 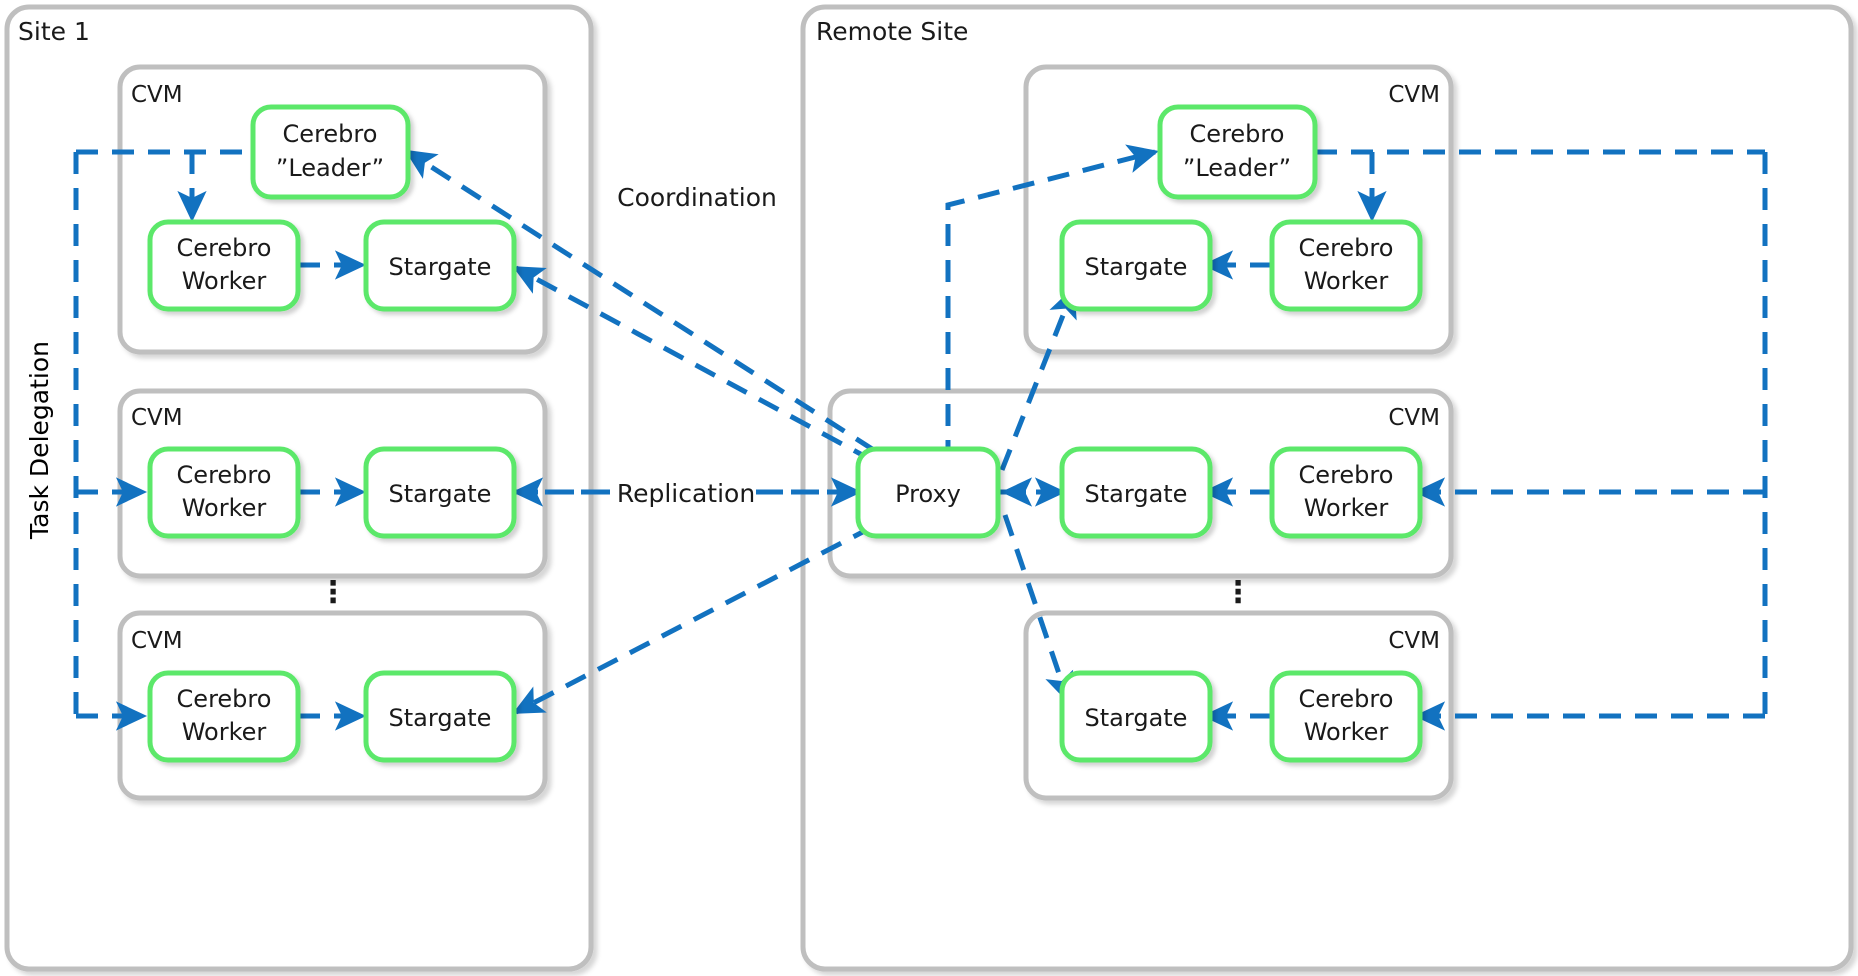 What do you see at coordinates (224, 492) in the screenshot?
I see `node-l2-worker: Cerebro Worker` at bounding box center [224, 492].